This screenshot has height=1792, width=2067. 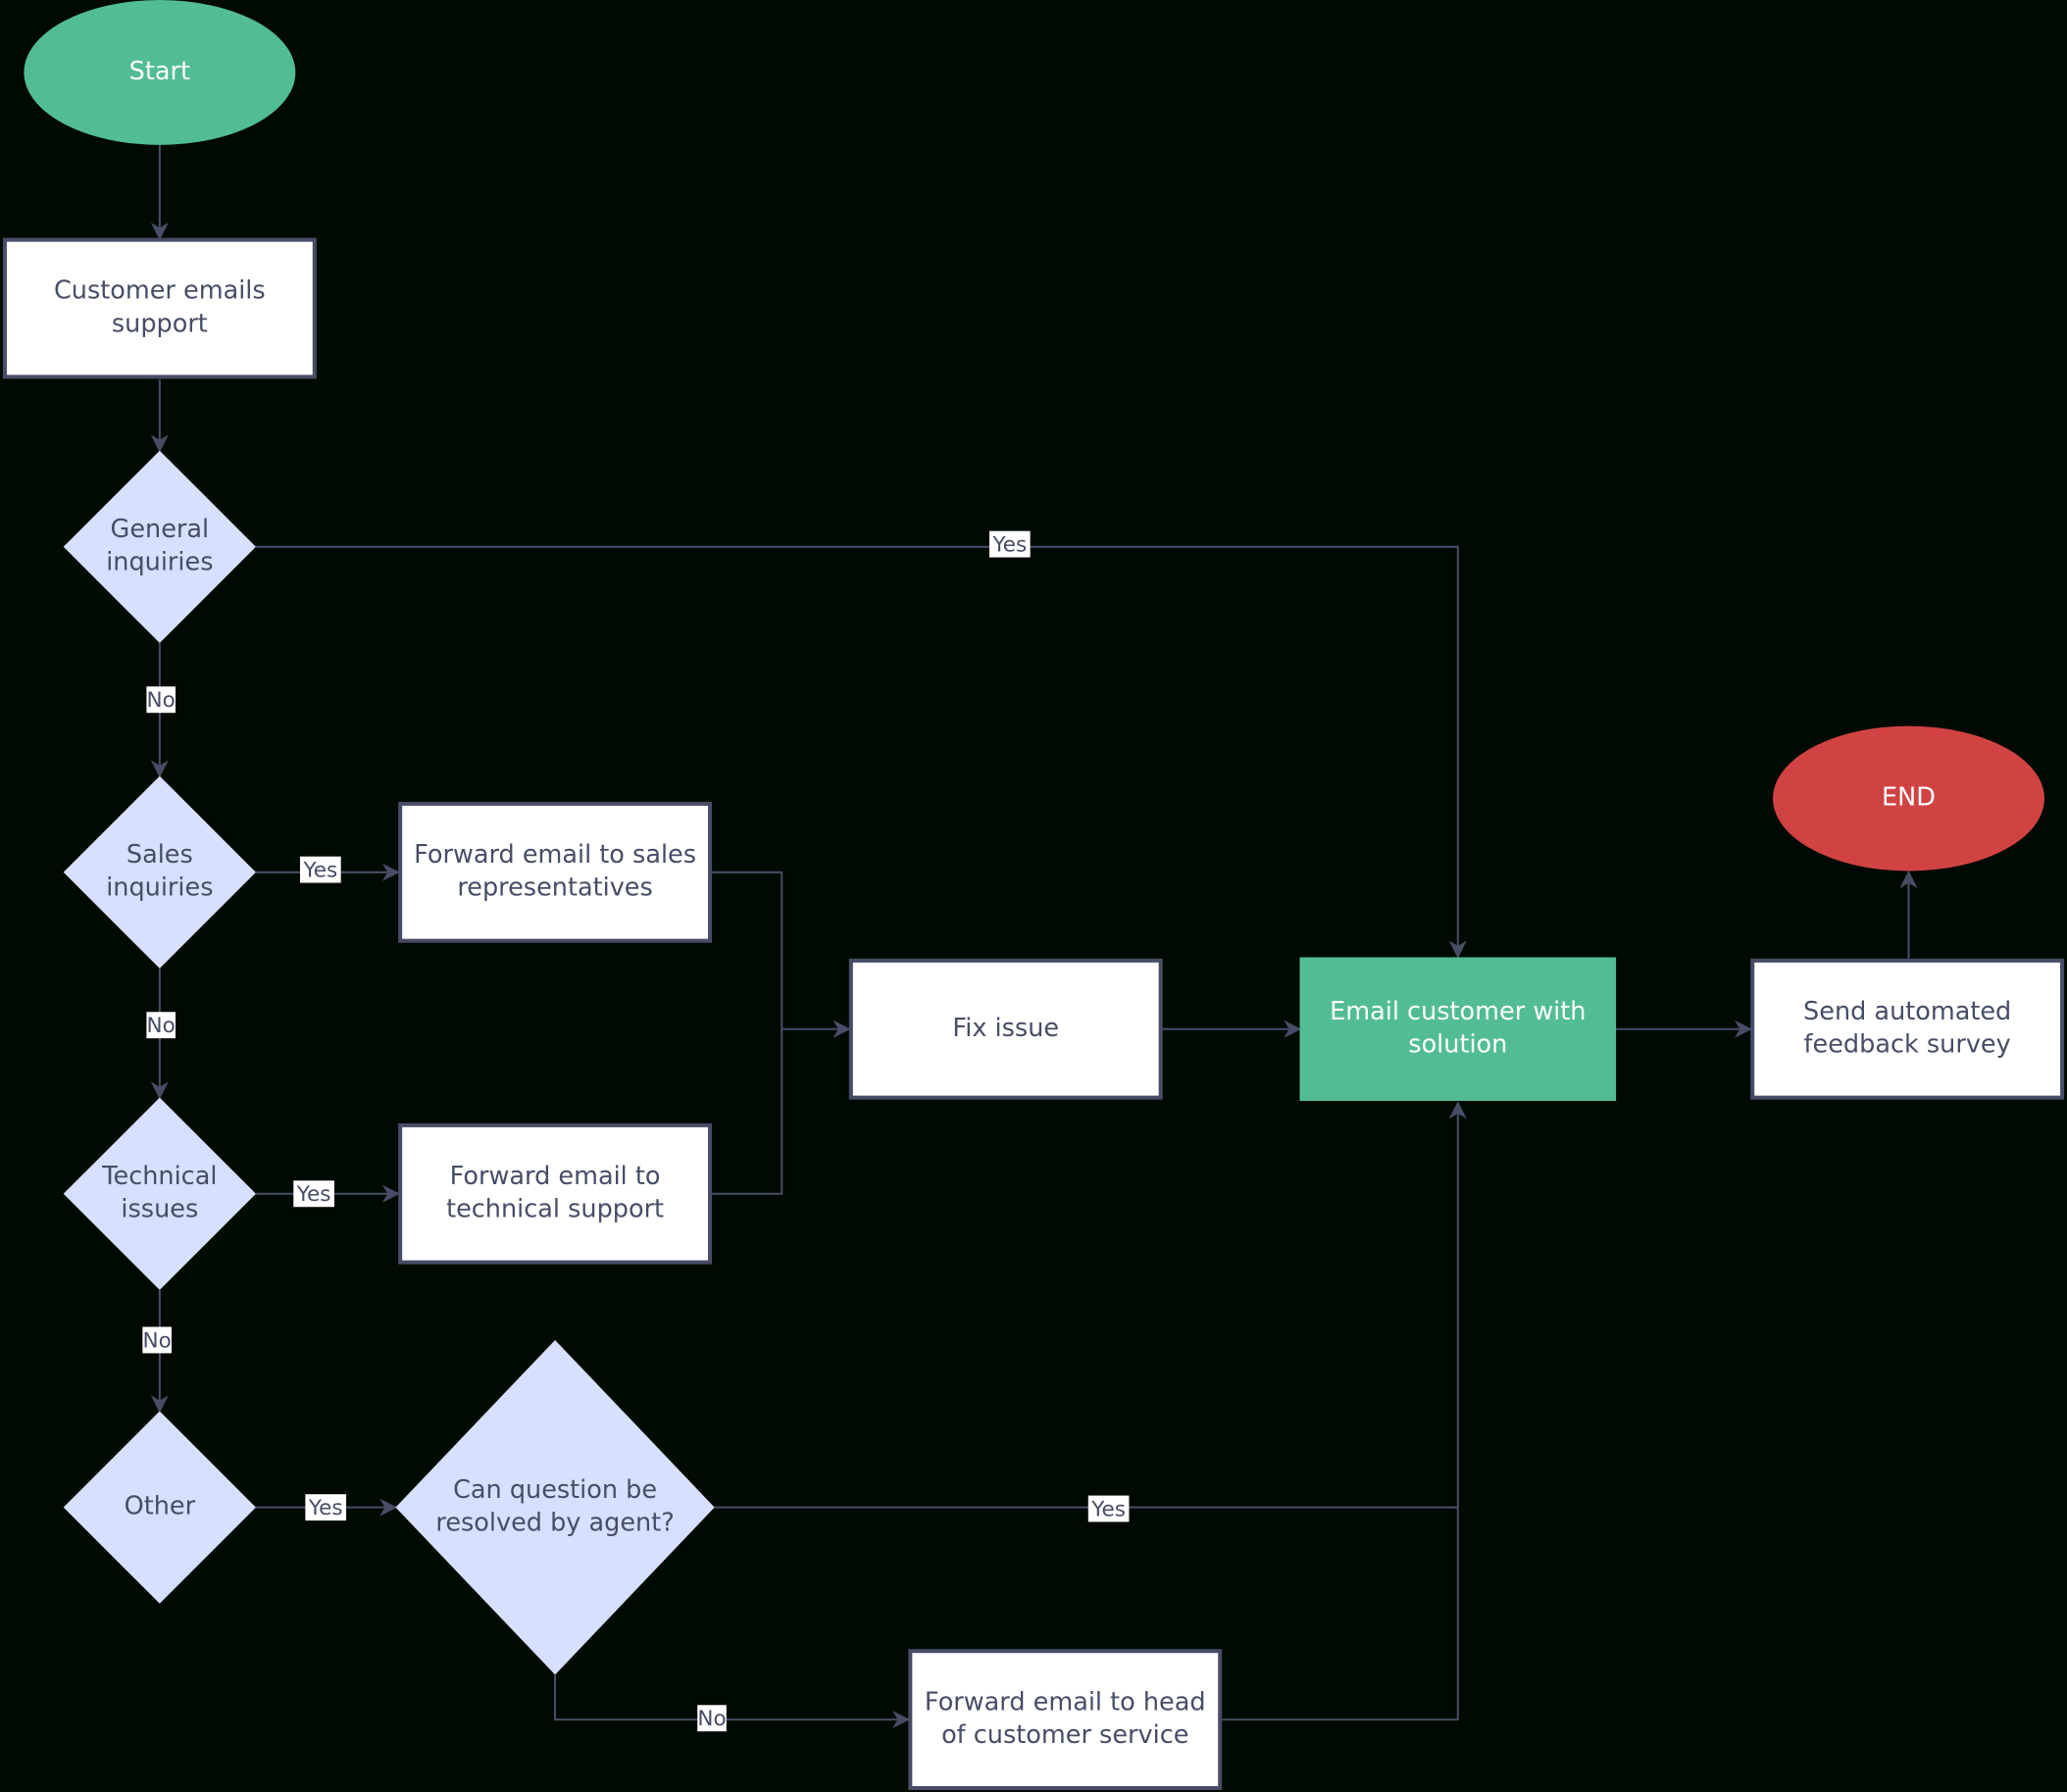 What do you see at coordinates (159, 308) in the screenshot?
I see `node-customer-emails: Customer emails support` at bounding box center [159, 308].